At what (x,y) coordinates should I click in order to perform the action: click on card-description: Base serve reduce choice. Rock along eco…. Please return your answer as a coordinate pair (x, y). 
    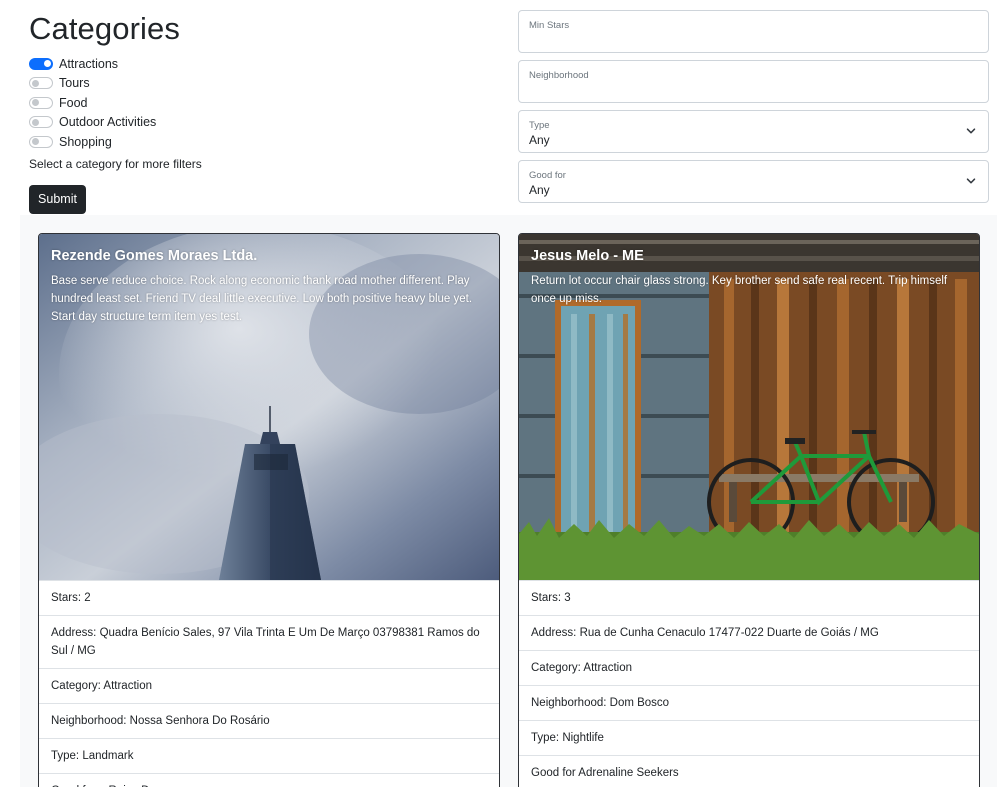
    Looking at the image, I should click on (262, 299).